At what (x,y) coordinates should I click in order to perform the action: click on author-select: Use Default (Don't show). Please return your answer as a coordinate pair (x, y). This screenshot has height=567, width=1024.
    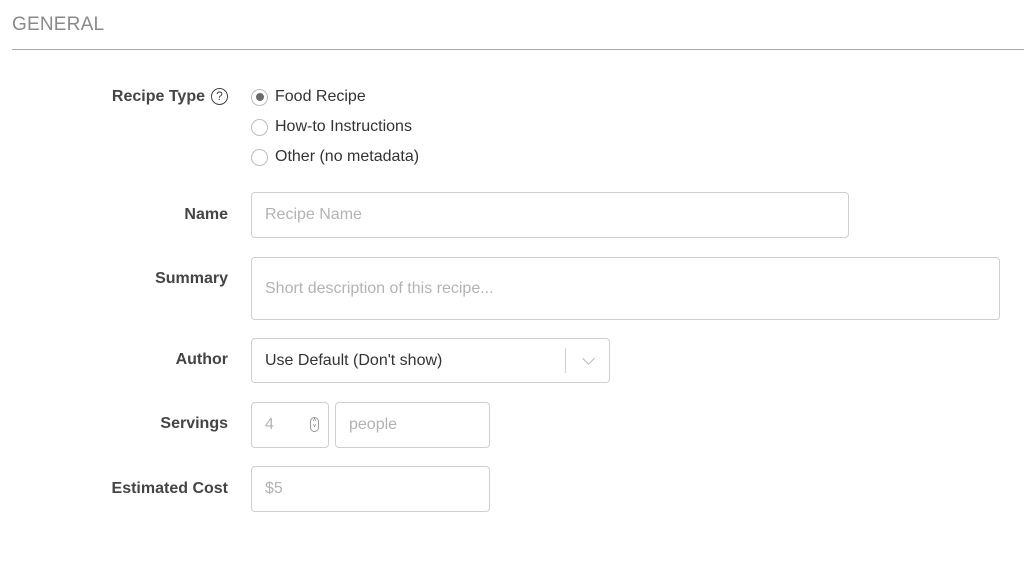
    Looking at the image, I should click on (430, 360).